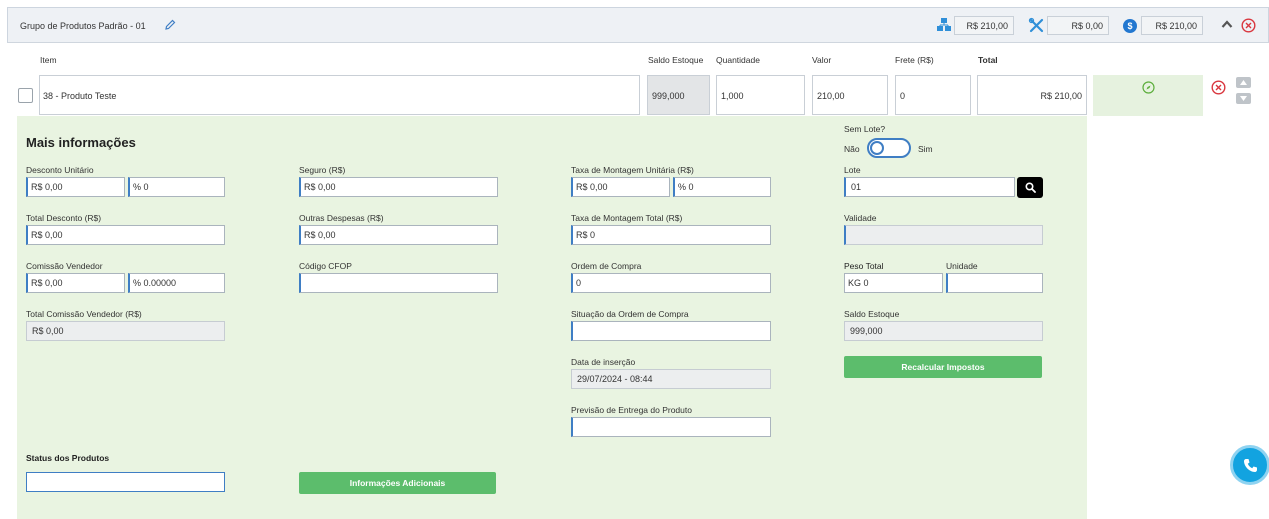 The height and width of the screenshot is (519, 1269). What do you see at coordinates (860, 218) in the screenshot?
I see `validade-label: Validade` at bounding box center [860, 218].